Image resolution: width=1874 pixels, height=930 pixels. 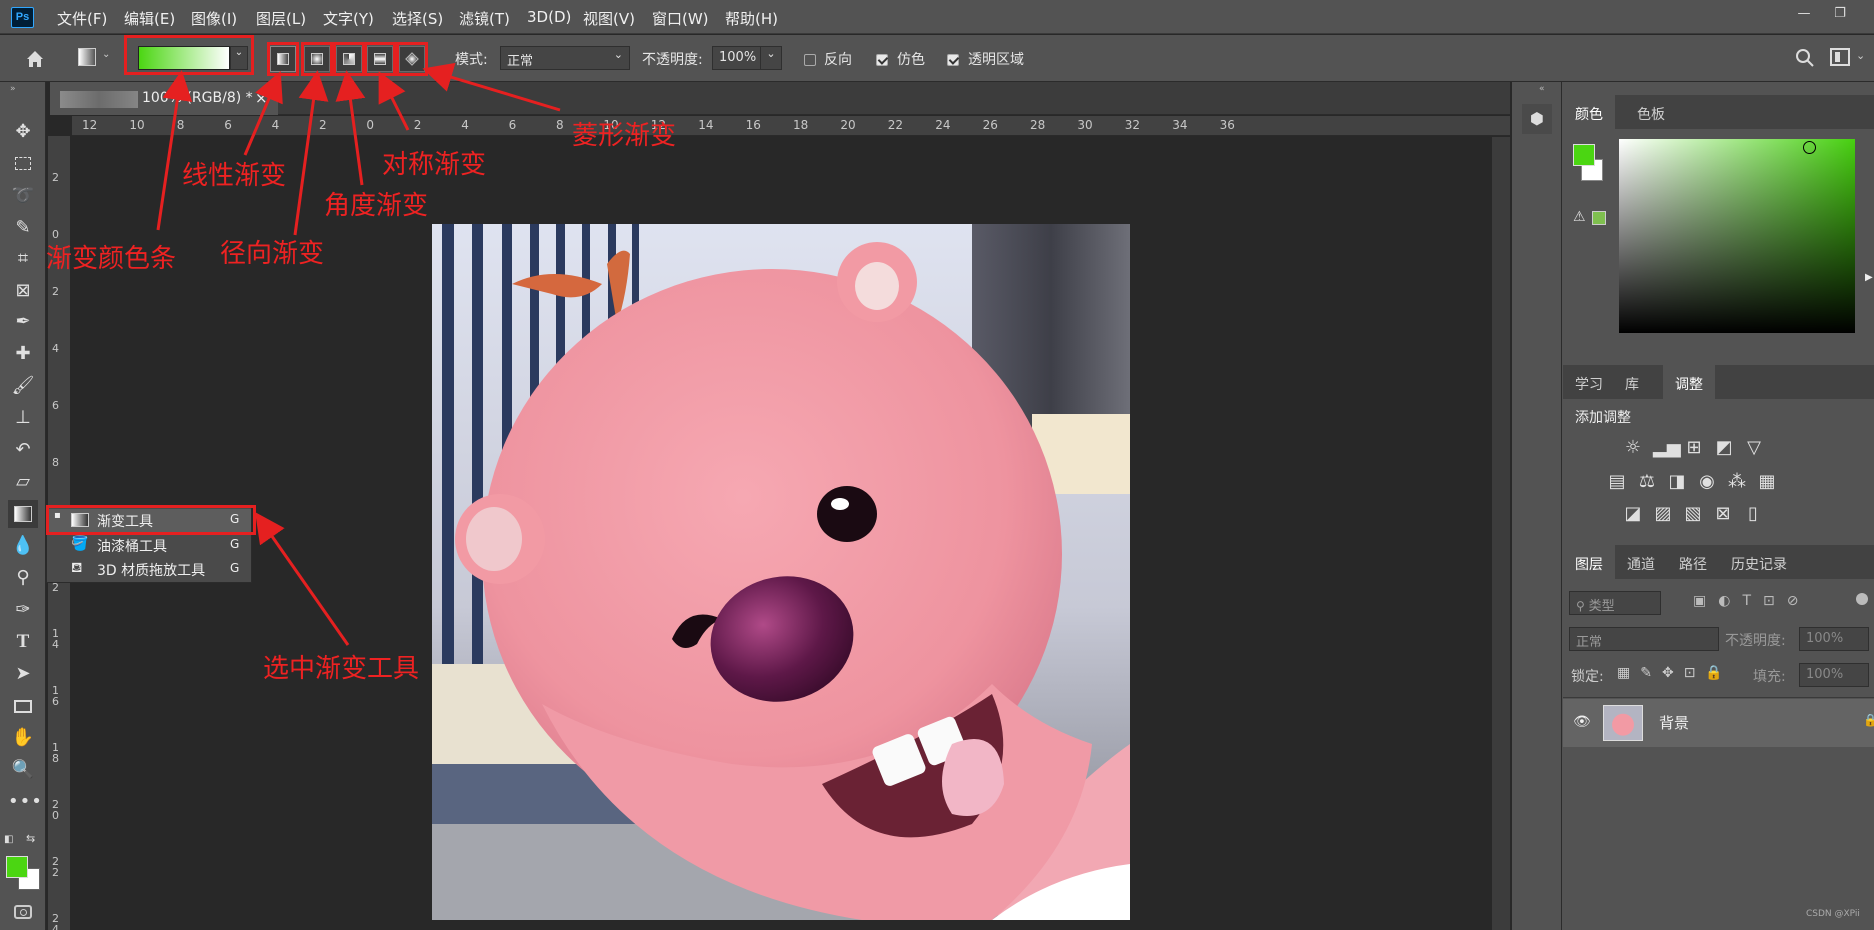 What do you see at coordinates (350, 128) in the screenshot?
I see `arrow-angle` at bounding box center [350, 128].